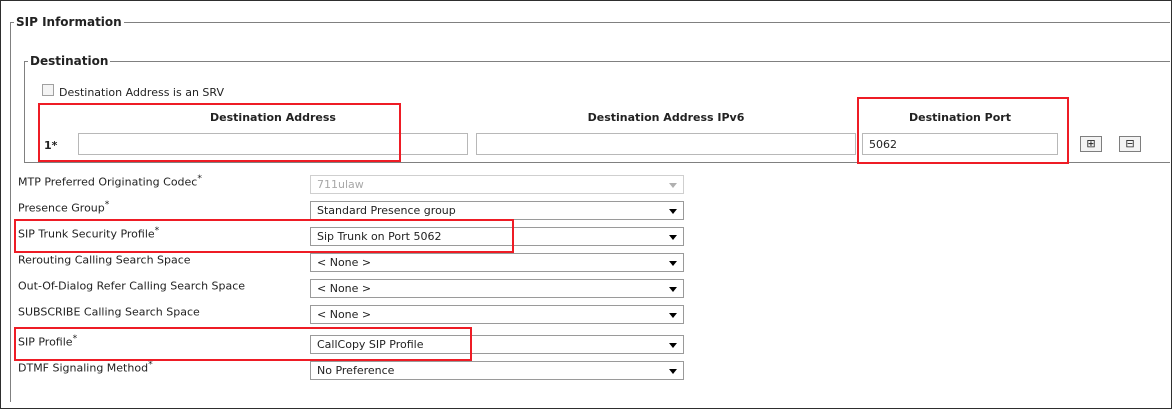  I want to click on out-of-dialog-refer-css-select: < None >, so click(497, 288).